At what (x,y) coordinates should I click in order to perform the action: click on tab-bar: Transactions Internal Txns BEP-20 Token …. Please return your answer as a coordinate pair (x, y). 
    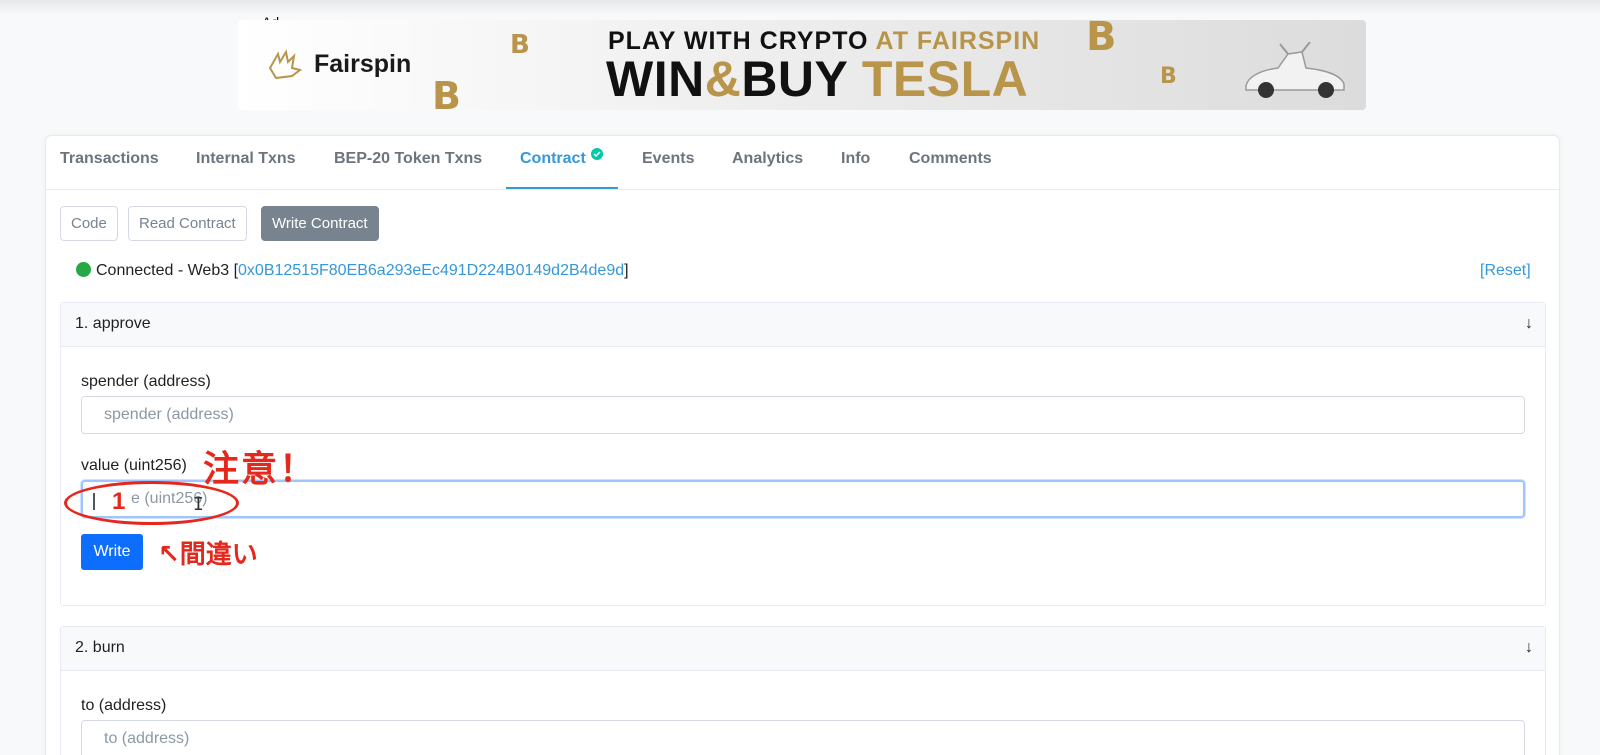
    Looking at the image, I should click on (802, 163).